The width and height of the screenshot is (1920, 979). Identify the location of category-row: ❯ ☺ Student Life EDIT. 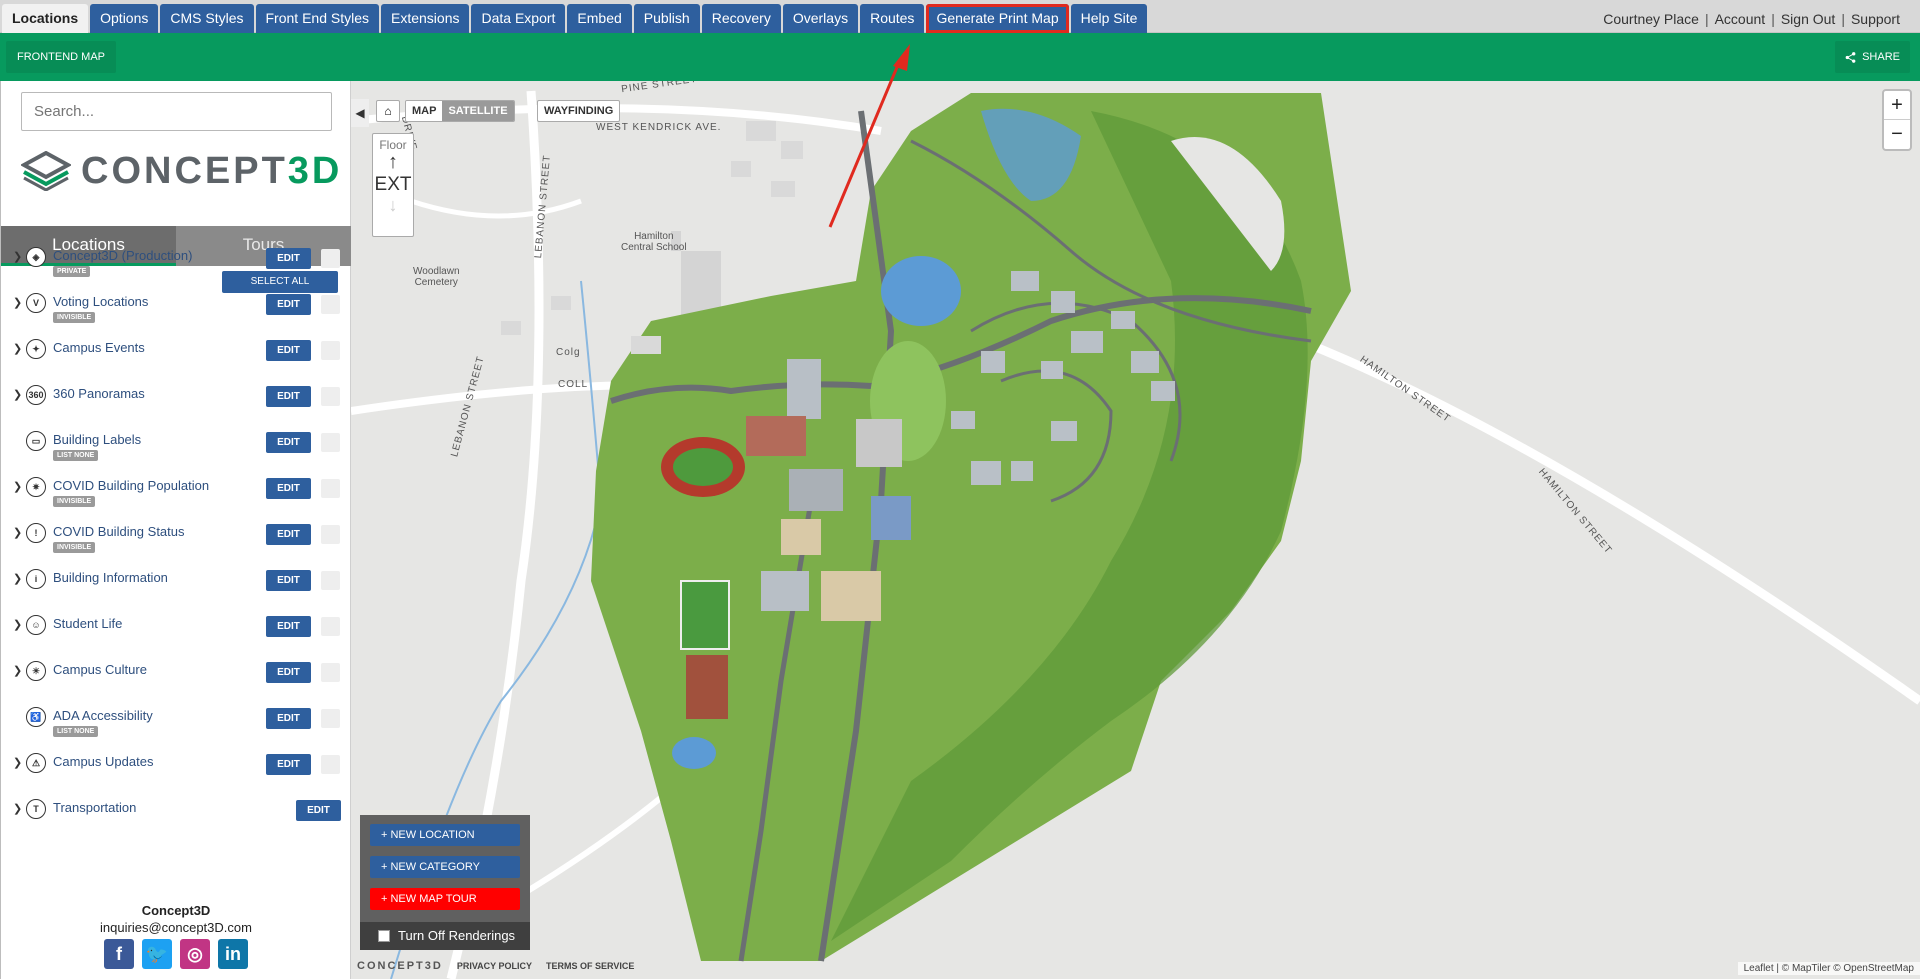
(176, 632).